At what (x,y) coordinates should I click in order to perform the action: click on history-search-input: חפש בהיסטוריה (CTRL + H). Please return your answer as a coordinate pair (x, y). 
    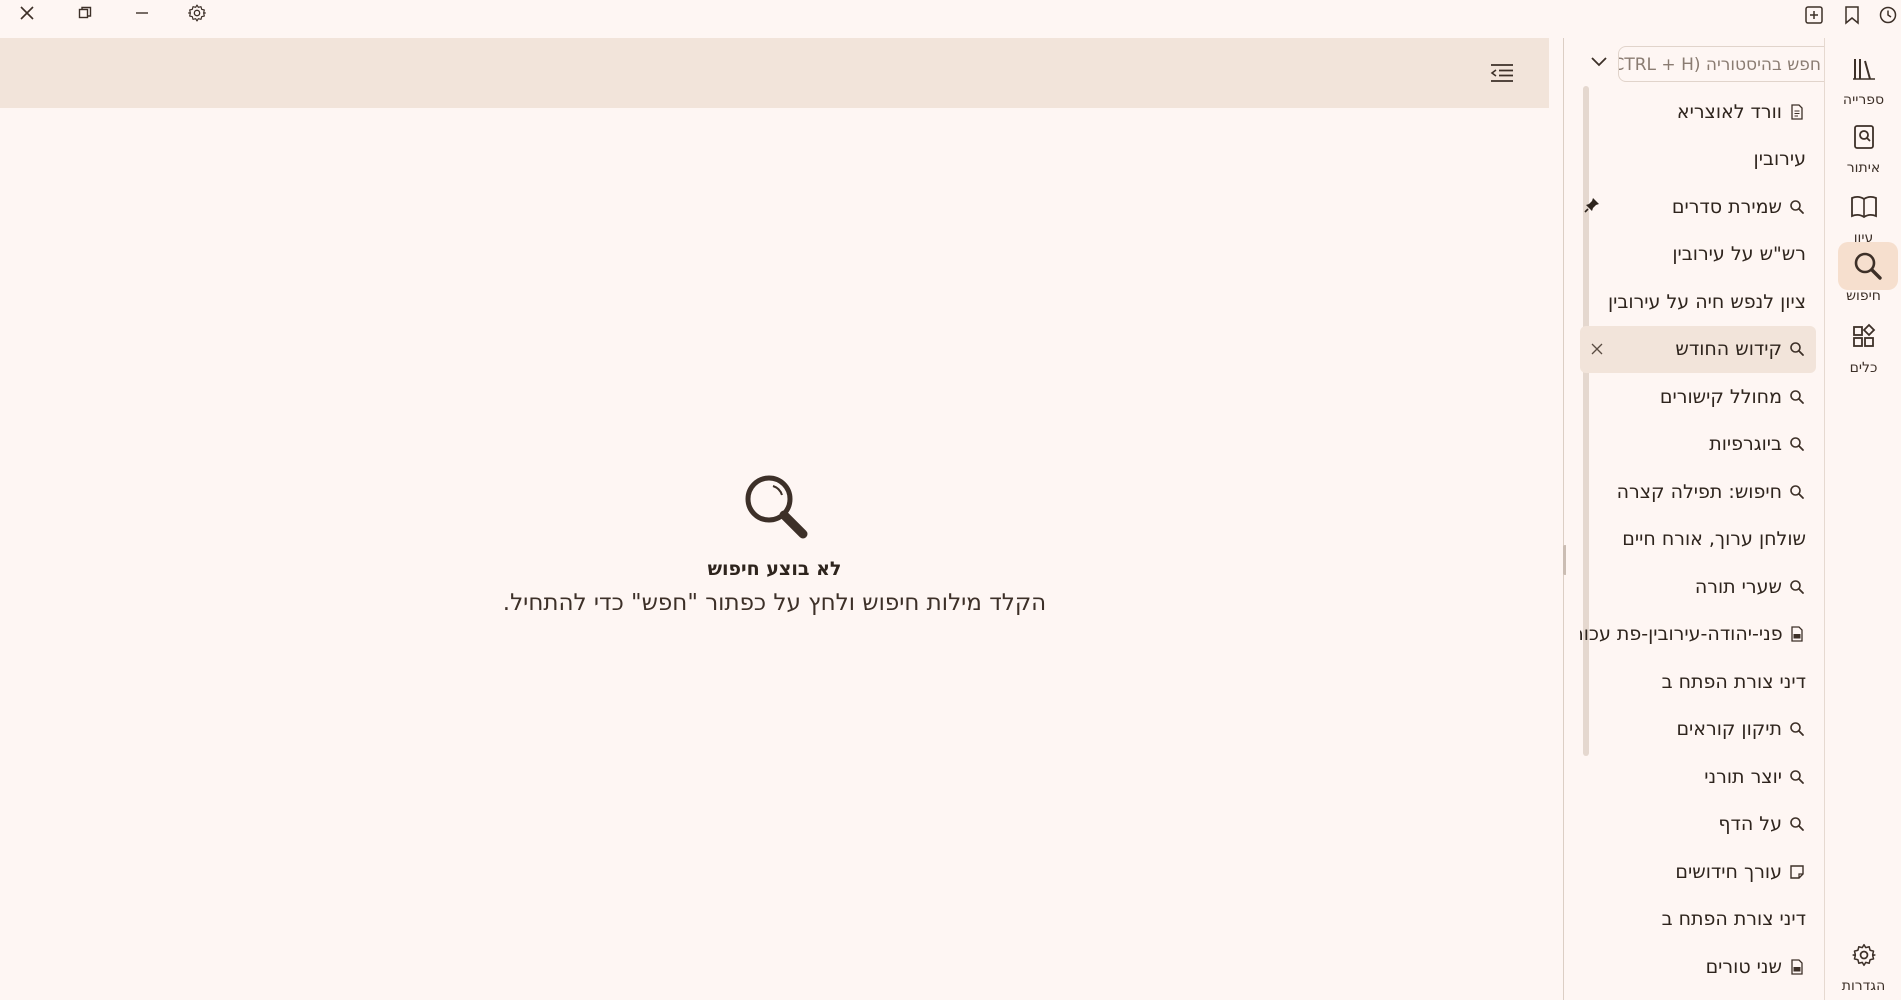
    Looking at the image, I should click on (1726, 64).